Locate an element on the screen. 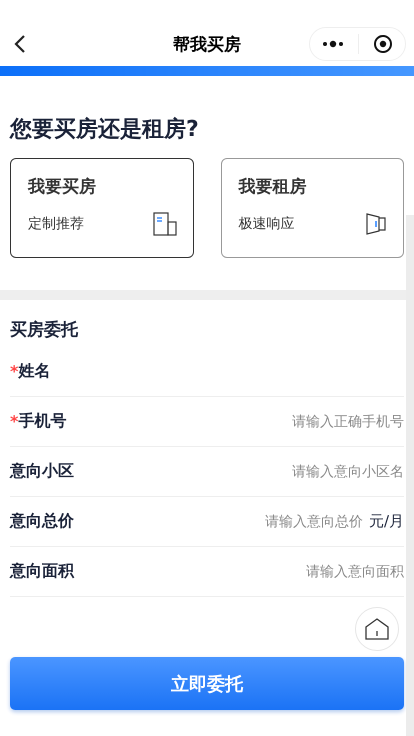 This screenshot has width=414, height=736. input-field: 请输入意向小区名 is located at coordinates (324, 472).